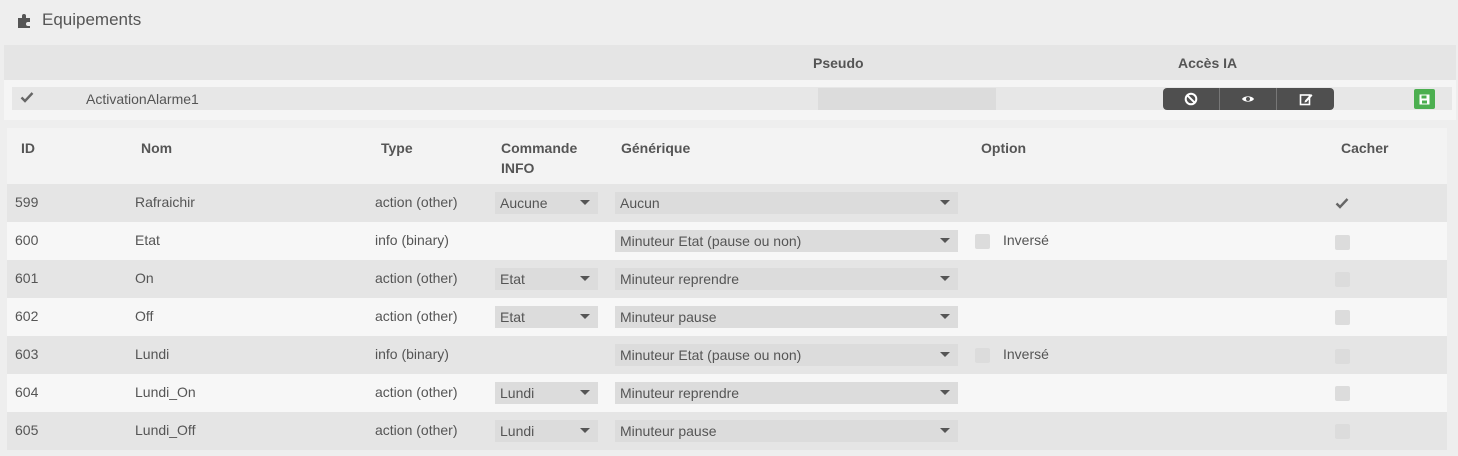  I want to click on header-cacher: Cacher, so click(1365, 148).